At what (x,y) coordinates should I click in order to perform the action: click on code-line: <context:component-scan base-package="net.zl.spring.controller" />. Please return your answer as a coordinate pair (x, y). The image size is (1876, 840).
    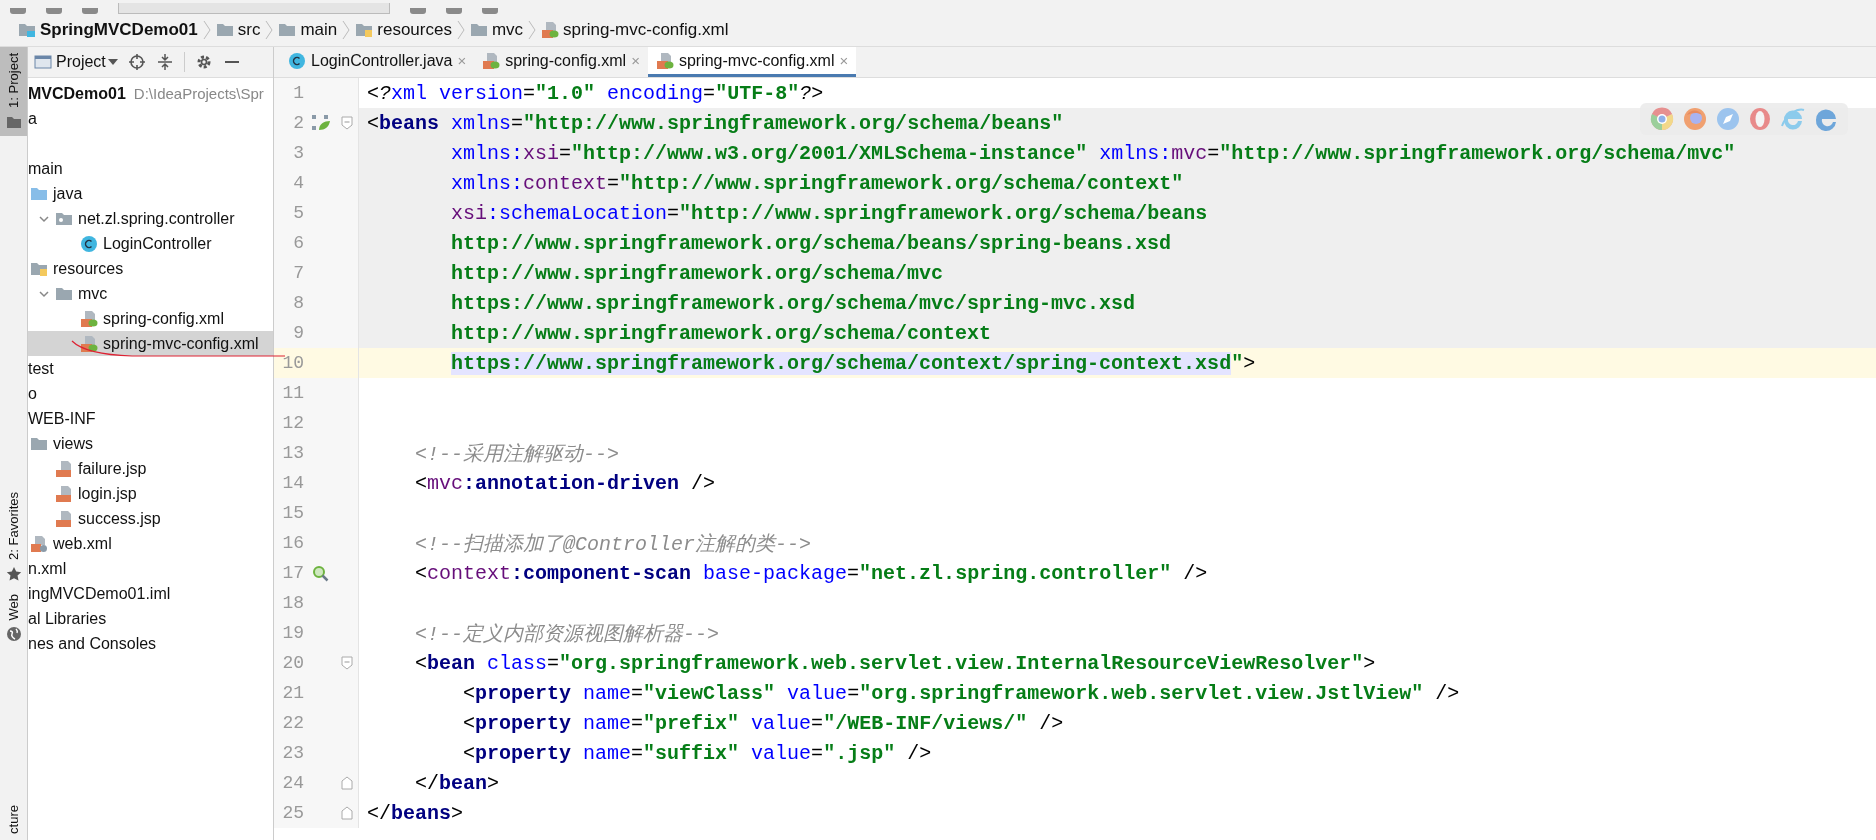
    Looking at the image, I should click on (811, 573).